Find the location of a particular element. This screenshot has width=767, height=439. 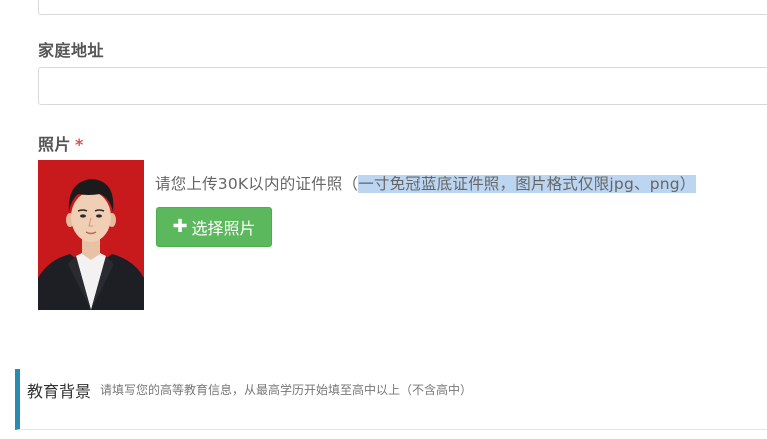

photo-hint-selected-text: 一寸免冠蓝底证件照，图片格式仅限jpg、png） is located at coordinates (527, 184).